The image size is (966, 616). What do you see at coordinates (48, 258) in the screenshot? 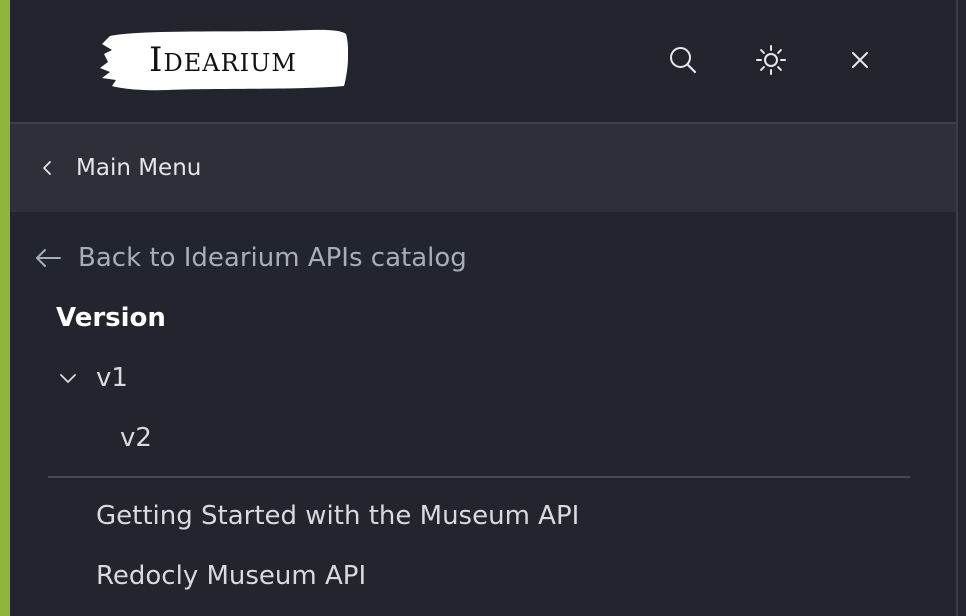
I see `arrow-left-icon` at bounding box center [48, 258].